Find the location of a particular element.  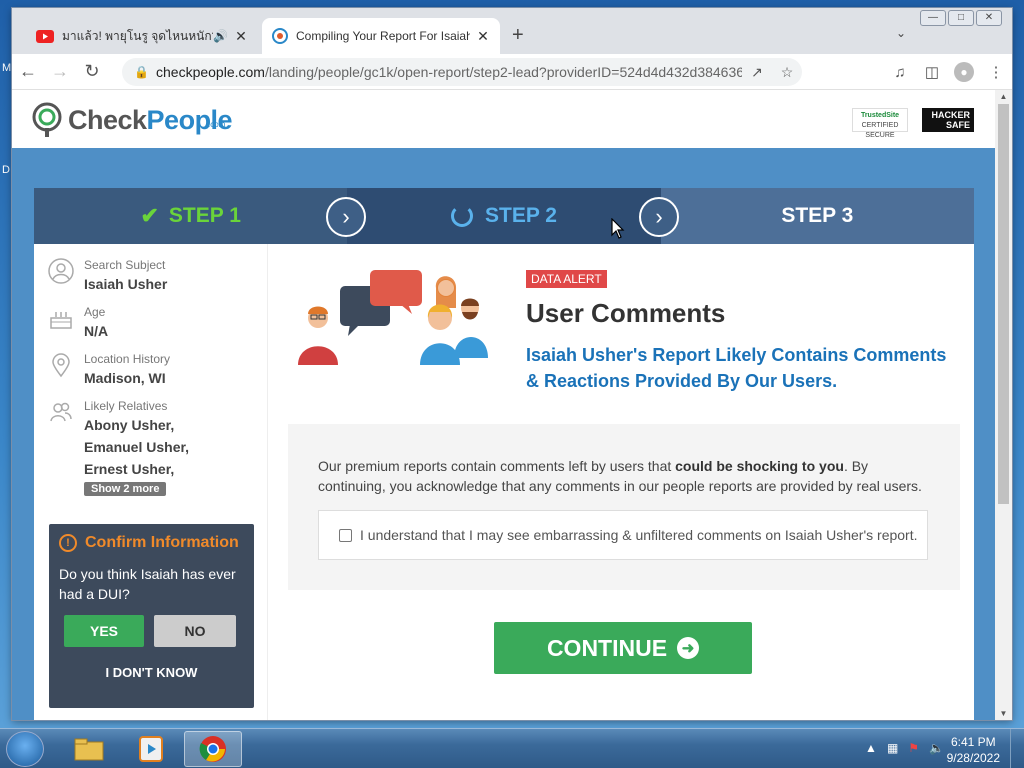

scrollbar-thumb is located at coordinates (1003, 304).